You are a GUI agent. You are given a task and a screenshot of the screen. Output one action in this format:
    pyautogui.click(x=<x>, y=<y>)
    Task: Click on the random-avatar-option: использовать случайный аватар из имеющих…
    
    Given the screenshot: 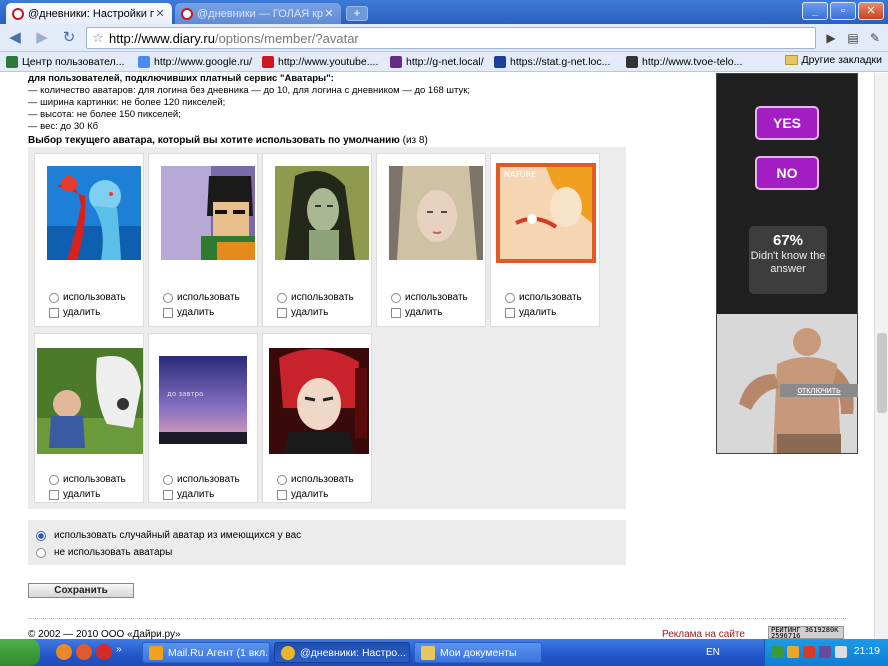 What is the action you would take?
    pyautogui.click(x=168, y=535)
    